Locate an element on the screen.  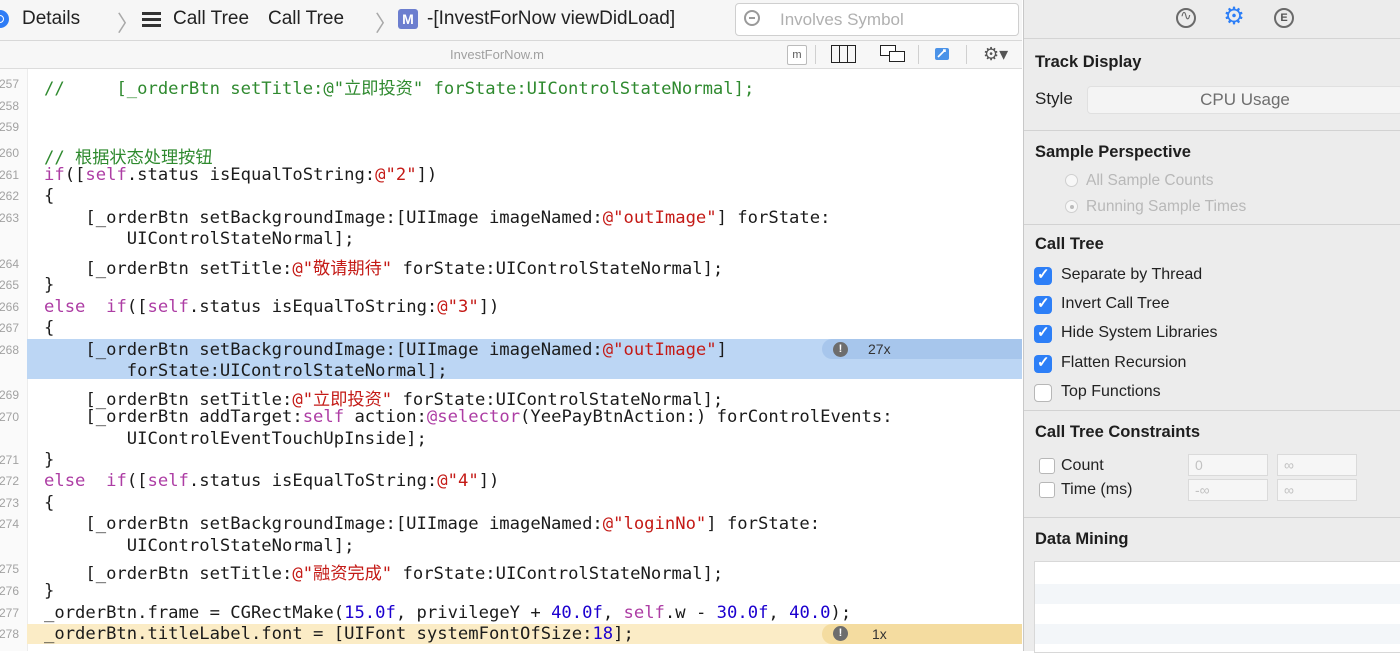
line-number: 262 is located at coordinates (9, 196).